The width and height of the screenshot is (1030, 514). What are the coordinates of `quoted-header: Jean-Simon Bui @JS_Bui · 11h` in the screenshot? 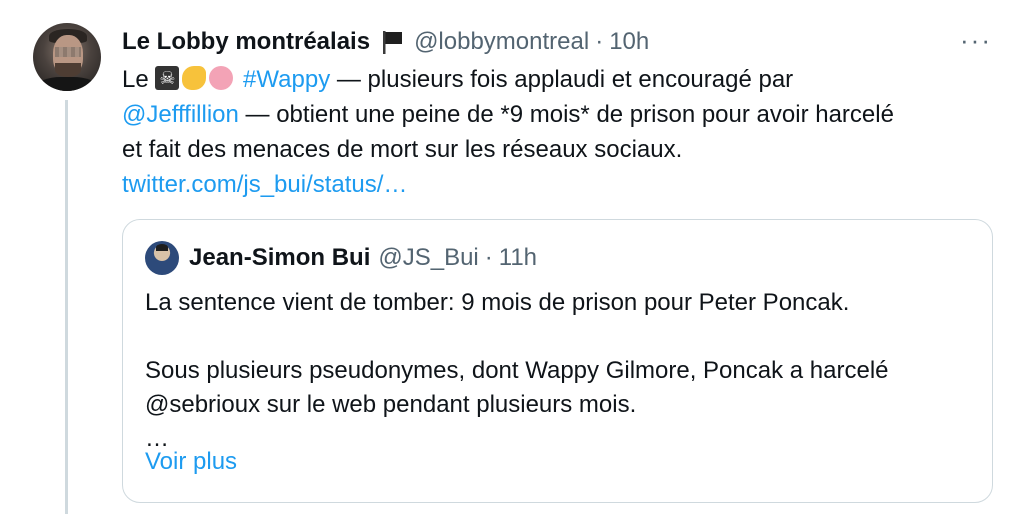 It's located at (341, 258).